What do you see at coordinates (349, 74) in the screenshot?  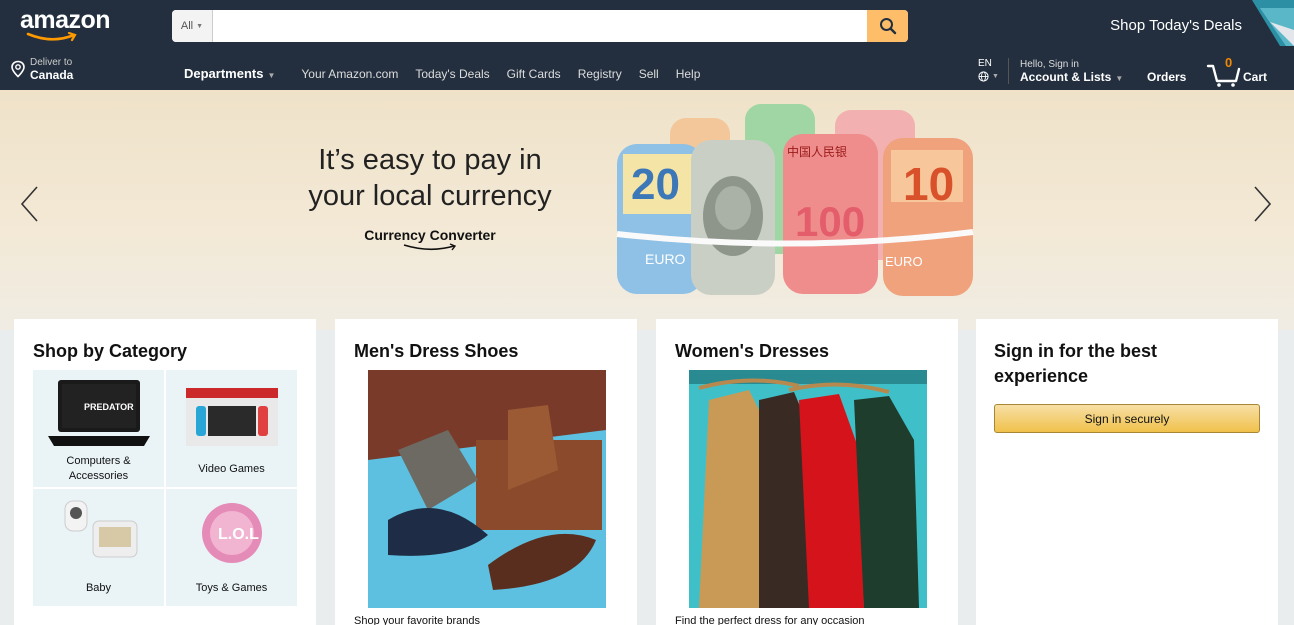 I see `nav-link-your-amazon: Your Amazon.com` at bounding box center [349, 74].